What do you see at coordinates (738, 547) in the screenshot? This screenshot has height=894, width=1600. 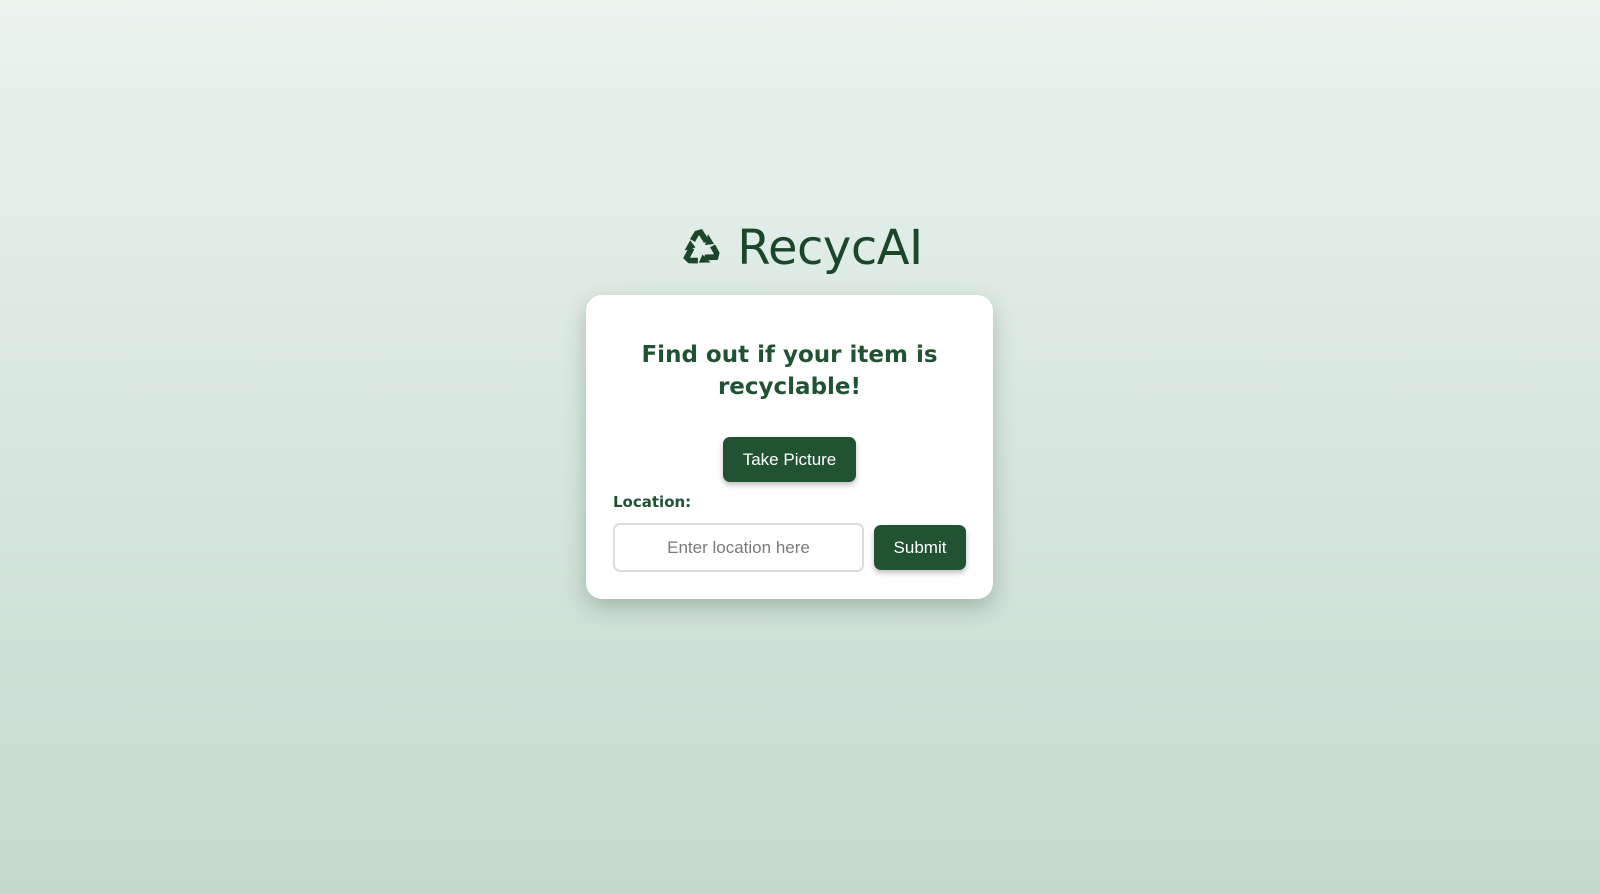 I see `location-input` at bounding box center [738, 547].